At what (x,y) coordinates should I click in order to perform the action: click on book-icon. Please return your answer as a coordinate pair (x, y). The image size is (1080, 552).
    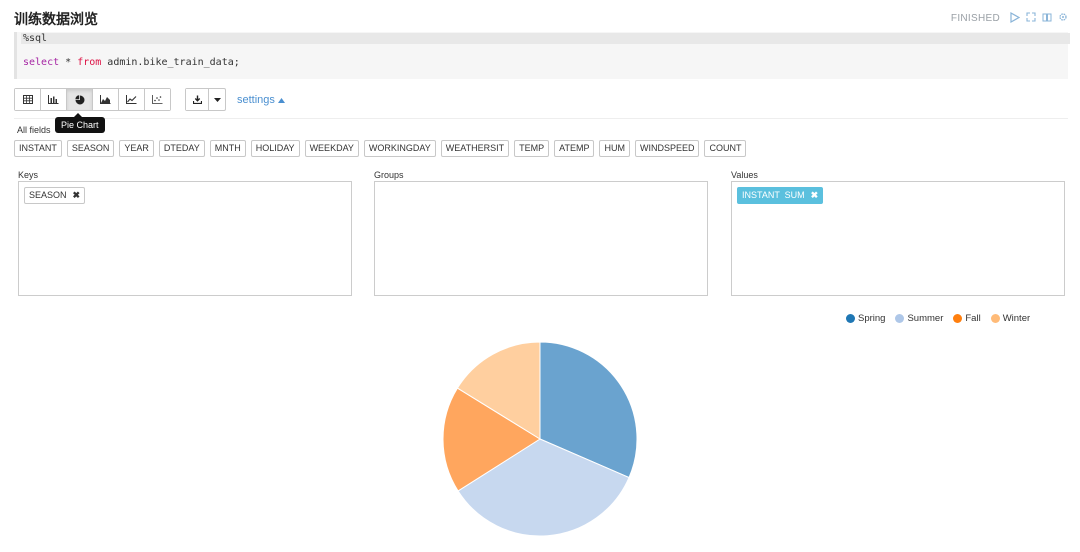
    Looking at the image, I should click on (1047, 18).